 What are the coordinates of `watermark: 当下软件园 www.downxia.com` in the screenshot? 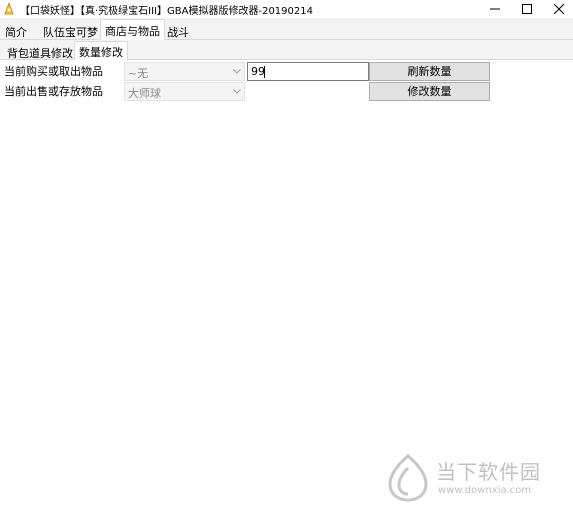 It's located at (471, 479).